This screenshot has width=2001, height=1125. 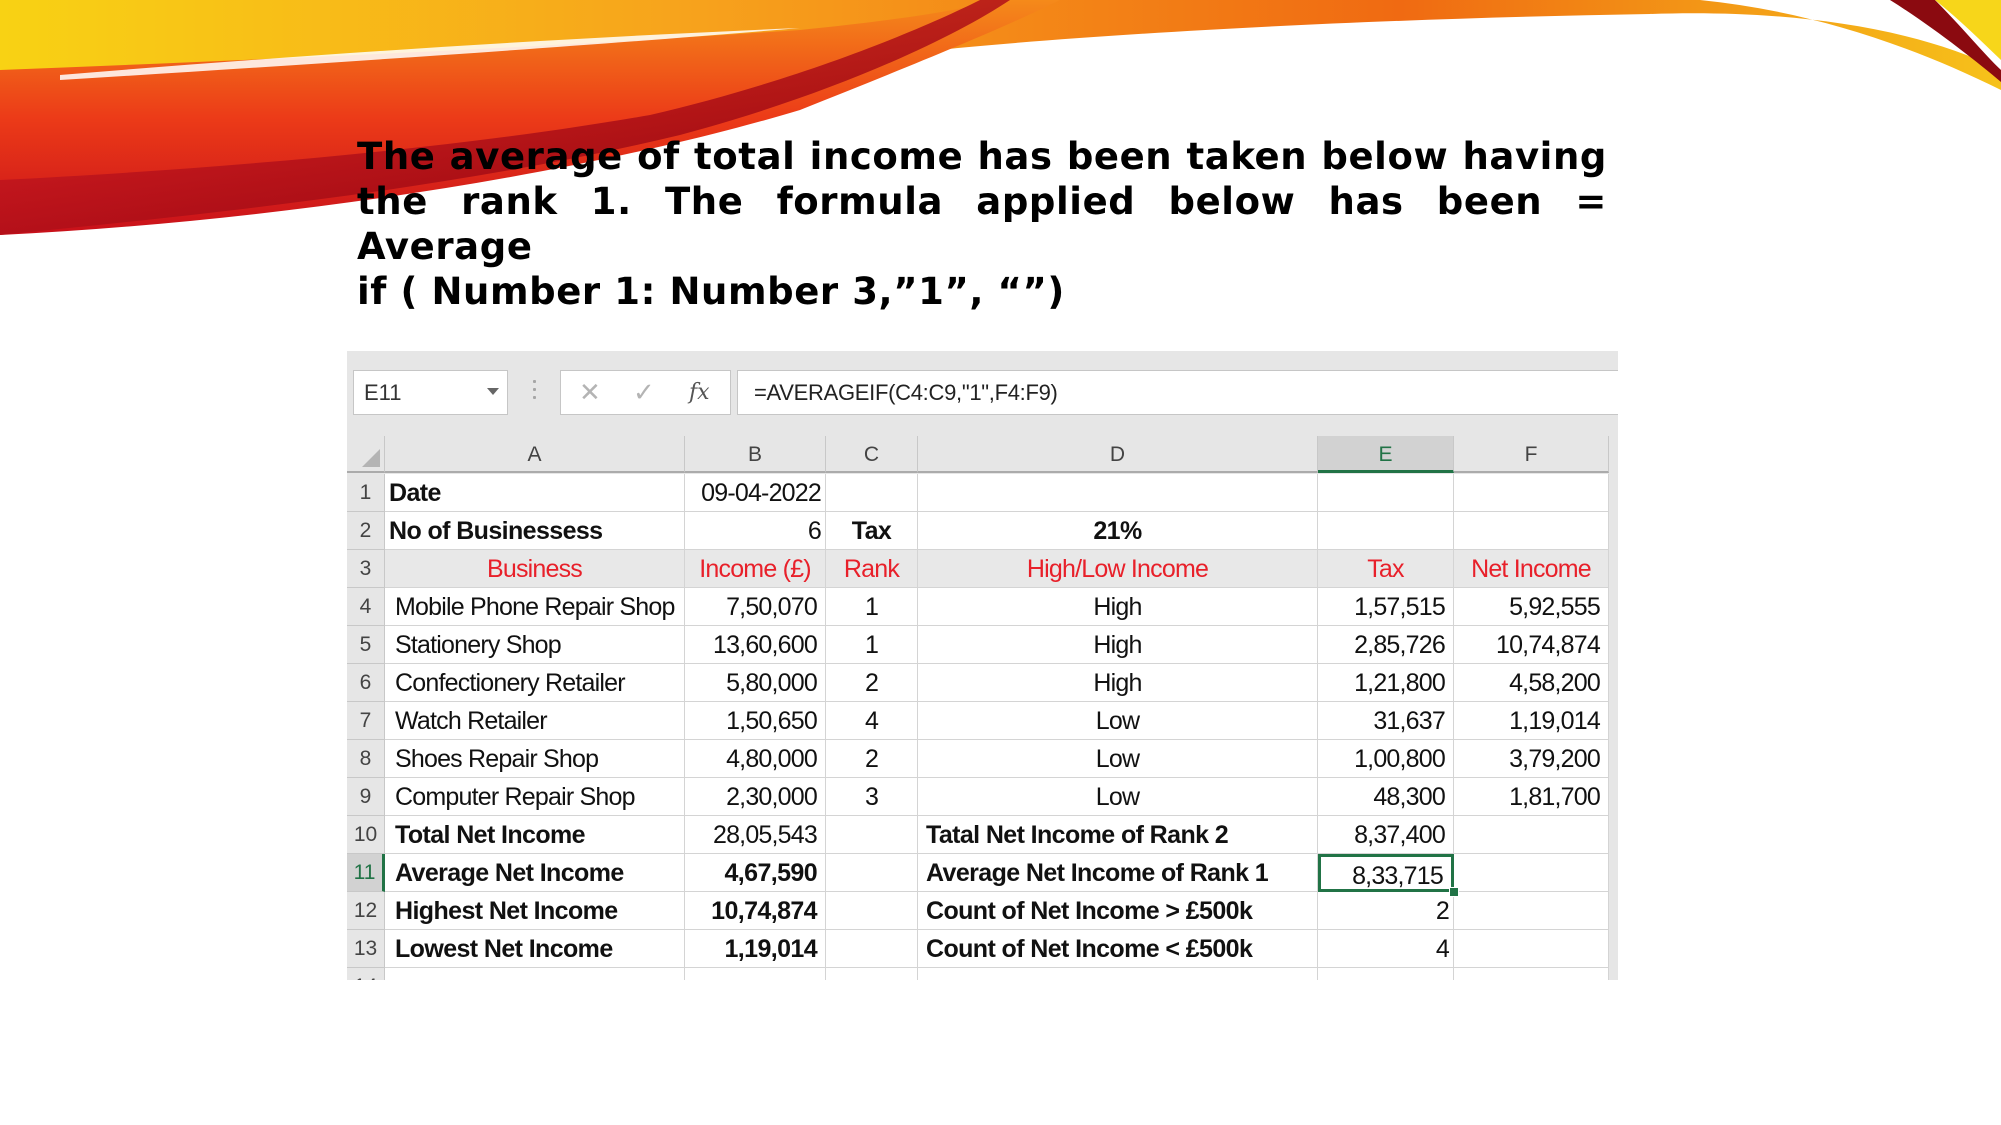 What do you see at coordinates (1531, 721) in the screenshot?
I see `cell-f7: 1,19,014` at bounding box center [1531, 721].